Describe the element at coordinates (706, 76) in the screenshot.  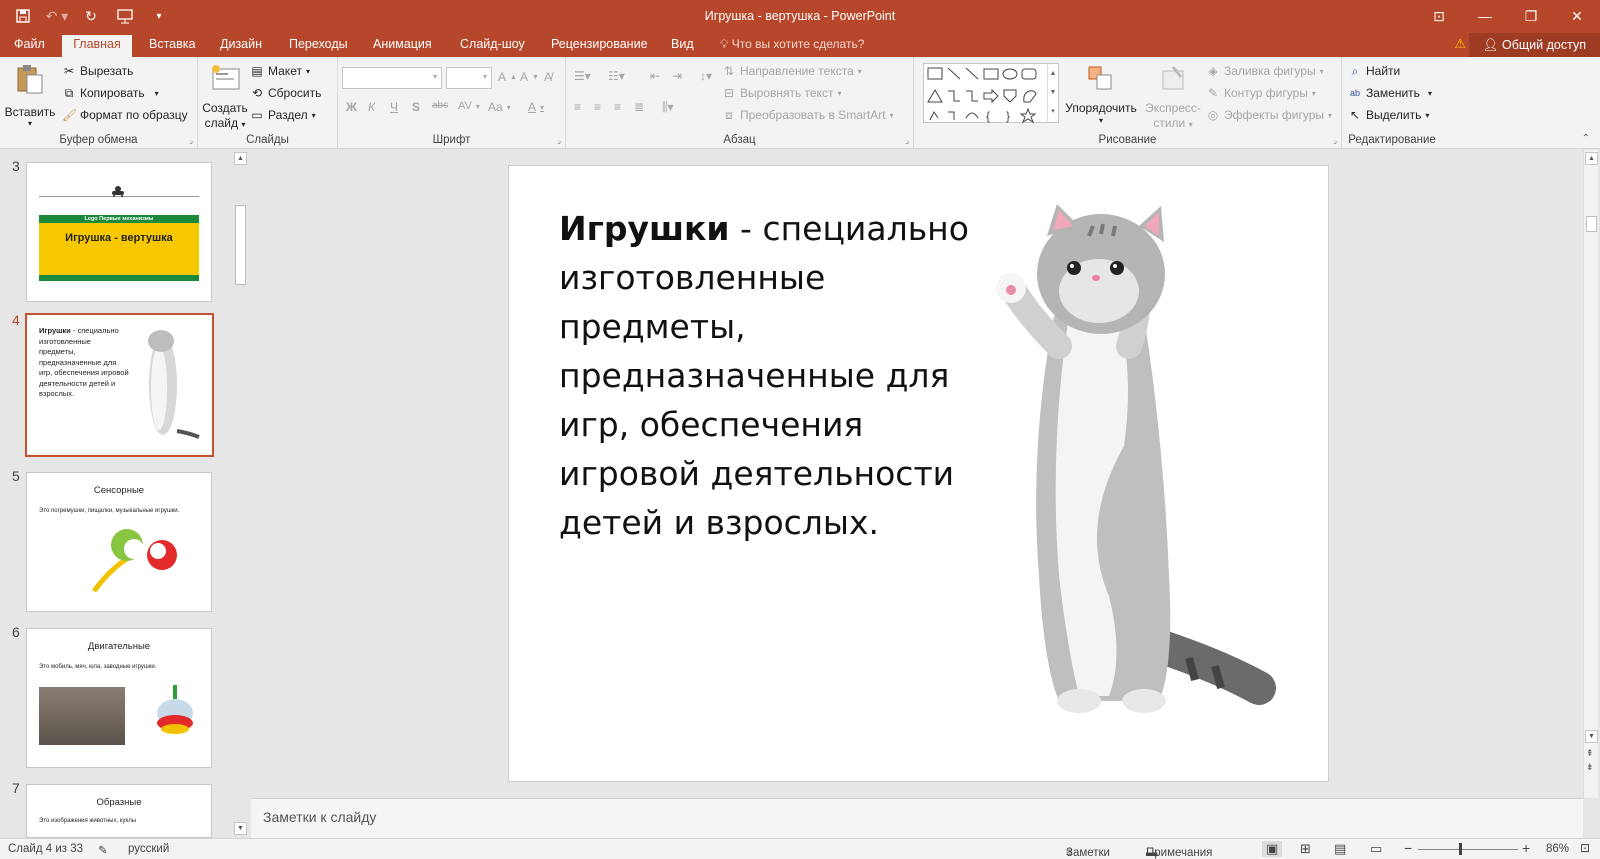
I see `line-spacing-icon: ↕▾` at that location.